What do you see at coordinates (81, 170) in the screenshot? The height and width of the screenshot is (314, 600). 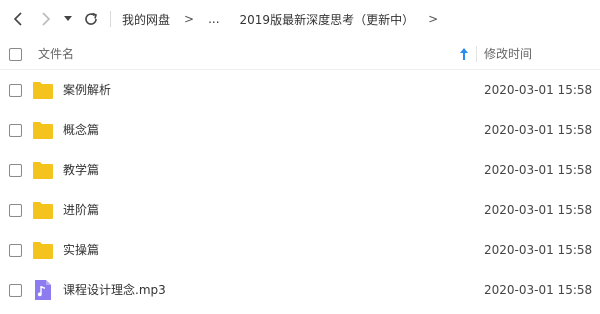 I see `file-name: 教学篇` at bounding box center [81, 170].